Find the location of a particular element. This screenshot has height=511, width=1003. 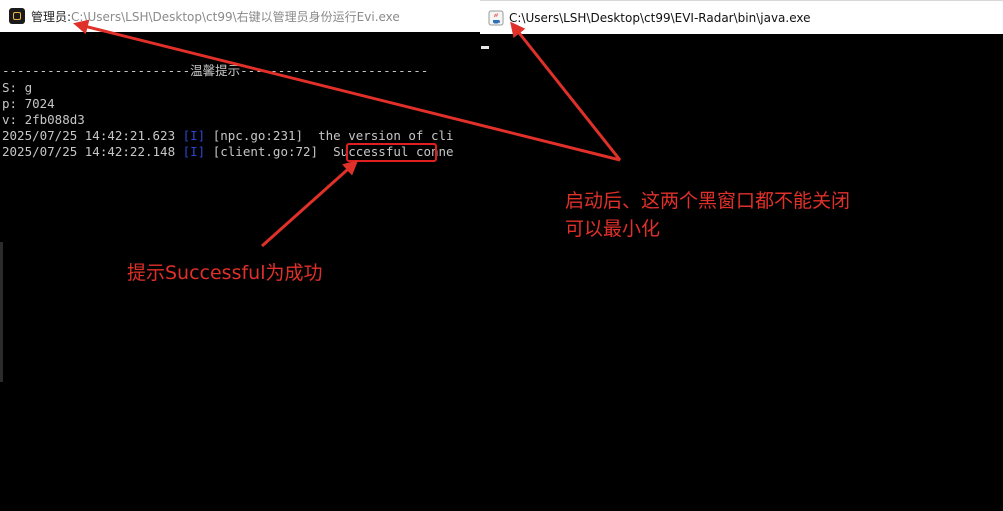

log1-rest: [npc.go:231] the version of cli is located at coordinates (329, 135).